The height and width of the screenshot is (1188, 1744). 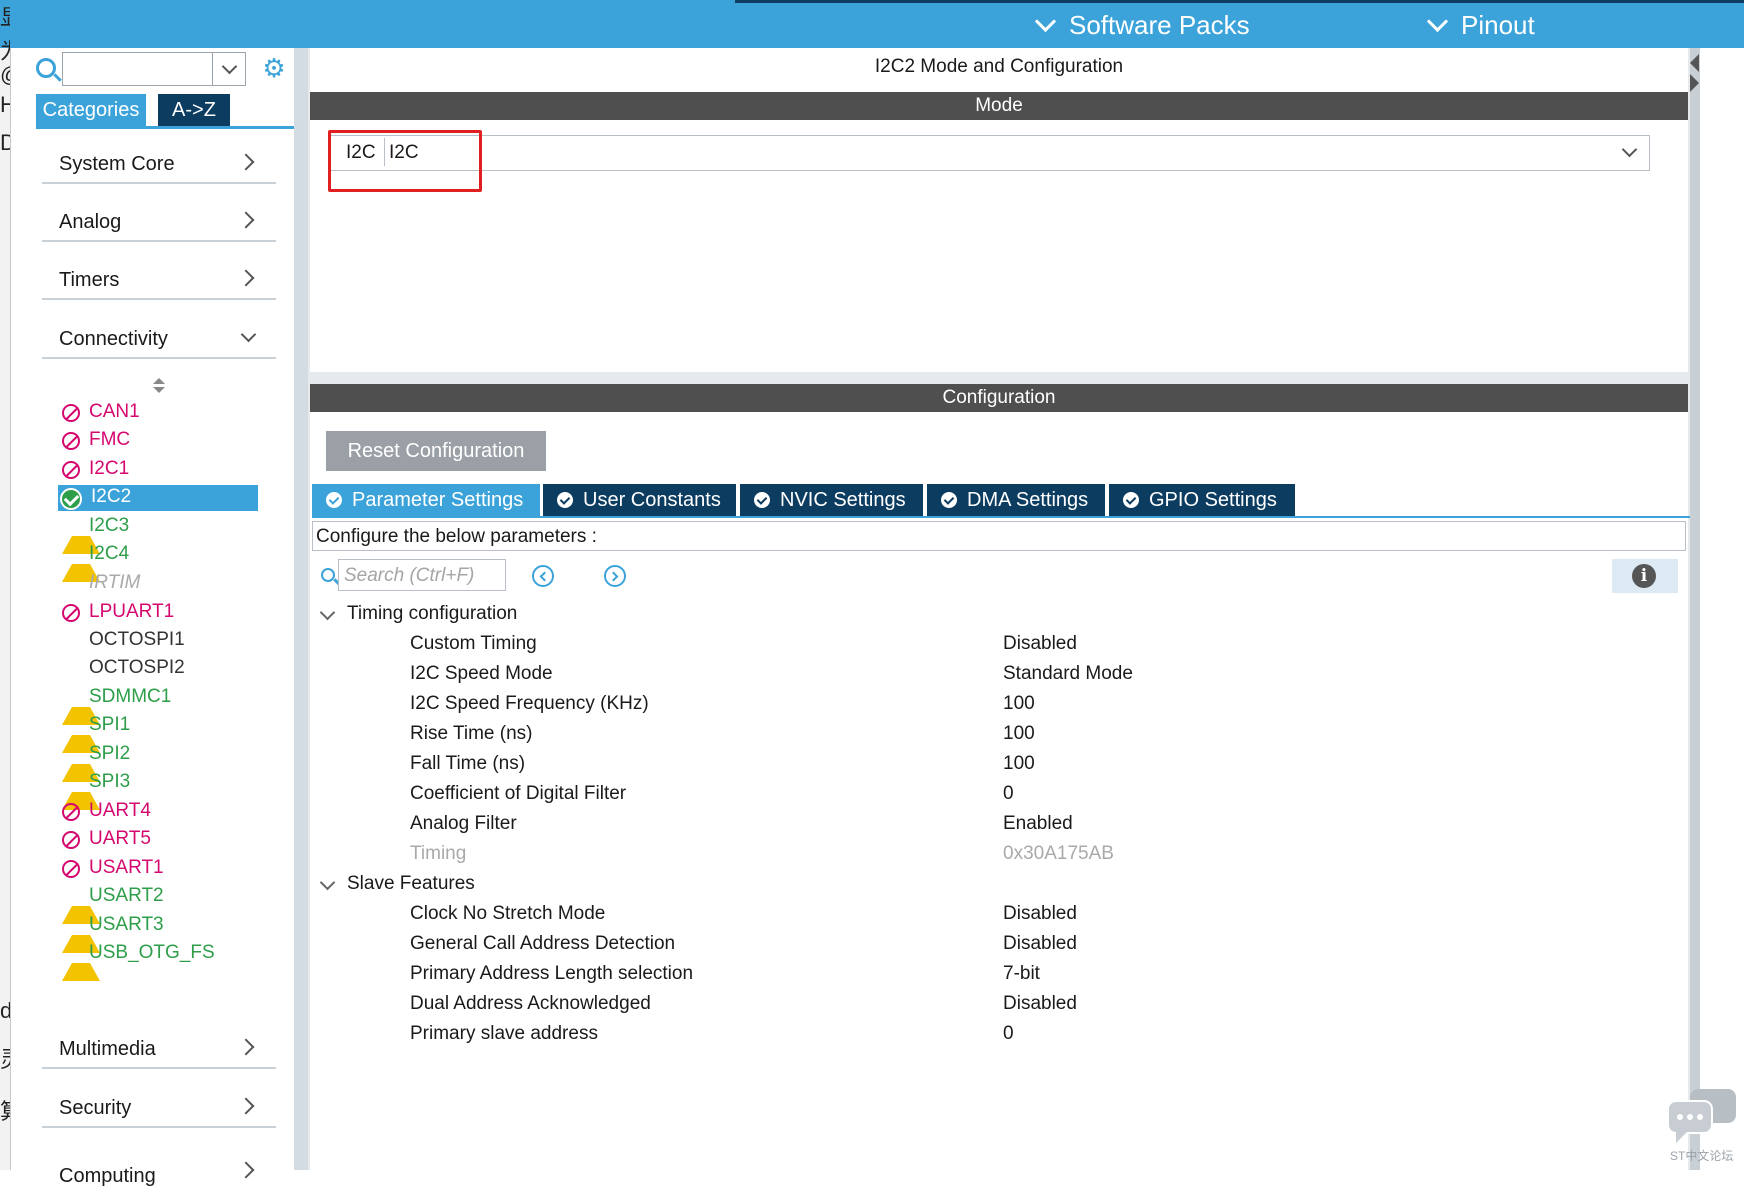 I want to click on peripheral-label: I2C3, so click(x=109, y=525).